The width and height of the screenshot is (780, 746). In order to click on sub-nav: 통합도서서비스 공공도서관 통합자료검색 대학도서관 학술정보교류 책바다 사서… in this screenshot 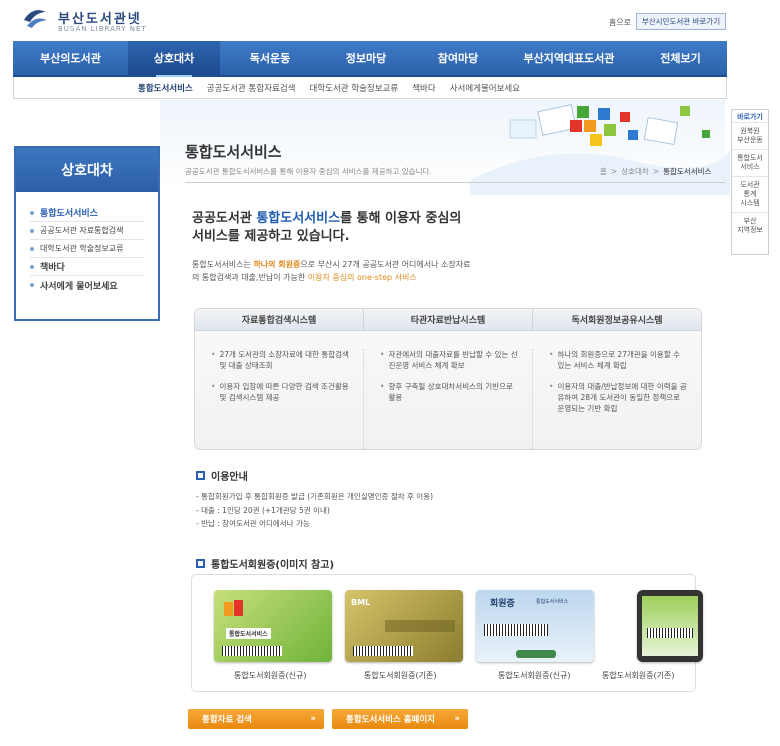, I will do `click(370, 88)`.